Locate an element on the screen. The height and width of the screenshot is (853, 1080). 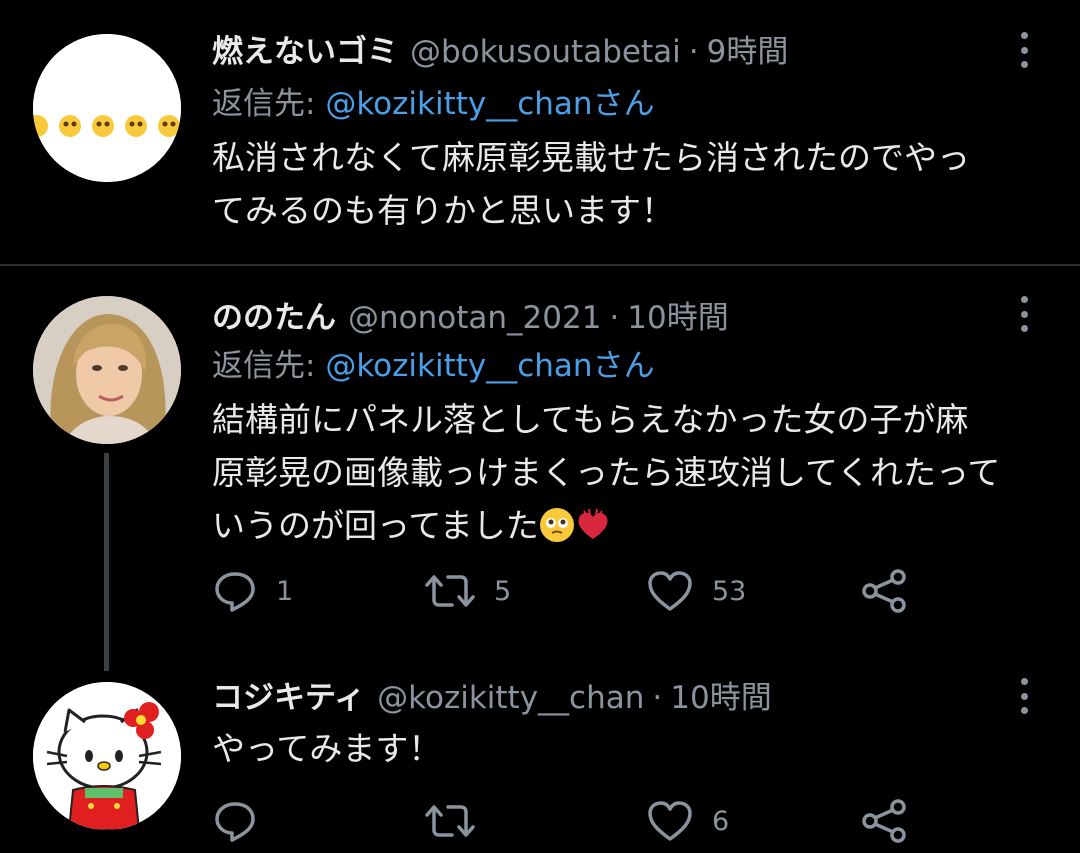
tweet-text-line: 私消されなくて麻原彰晃載せたら消されたのでやっ is located at coordinates (591, 157).